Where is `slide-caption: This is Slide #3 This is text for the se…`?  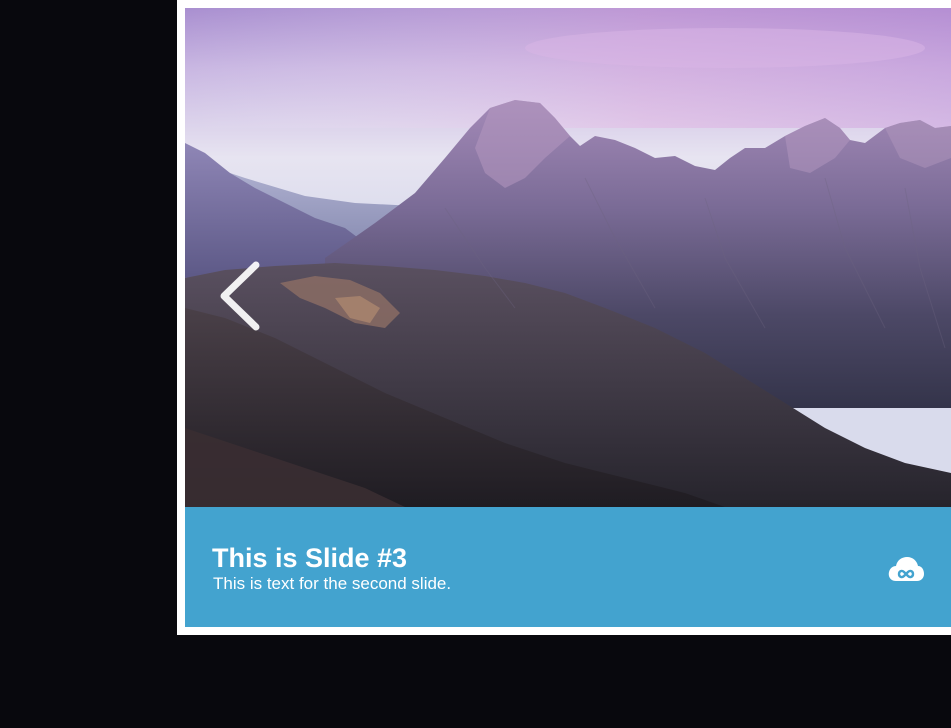 slide-caption: This is Slide #3 This is text for the se… is located at coordinates (568, 567).